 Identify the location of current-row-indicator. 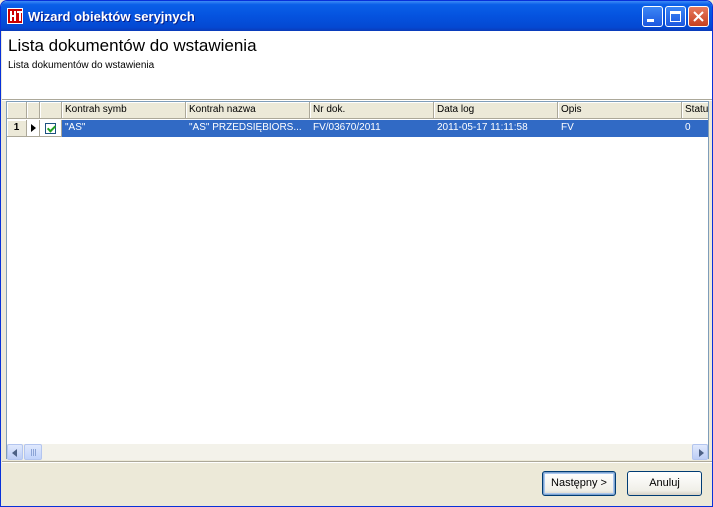
(33, 128).